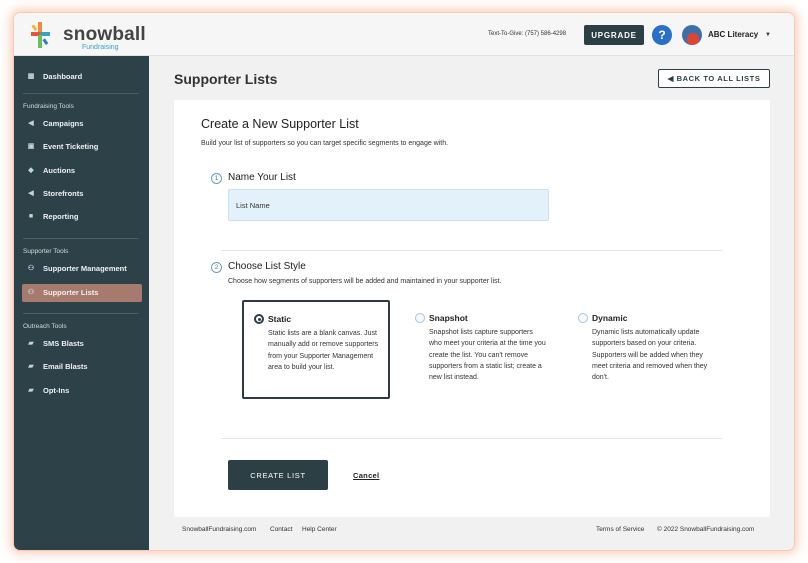 The height and width of the screenshot is (563, 808). What do you see at coordinates (61, 216) in the screenshot?
I see `sidebar-item-label: Reporting` at bounding box center [61, 216].